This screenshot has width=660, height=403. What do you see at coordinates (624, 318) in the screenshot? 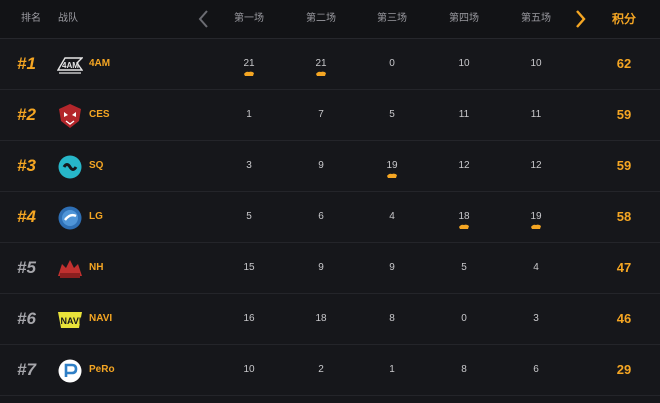
I see `total-points: 46` at bounding box center [624, 318].